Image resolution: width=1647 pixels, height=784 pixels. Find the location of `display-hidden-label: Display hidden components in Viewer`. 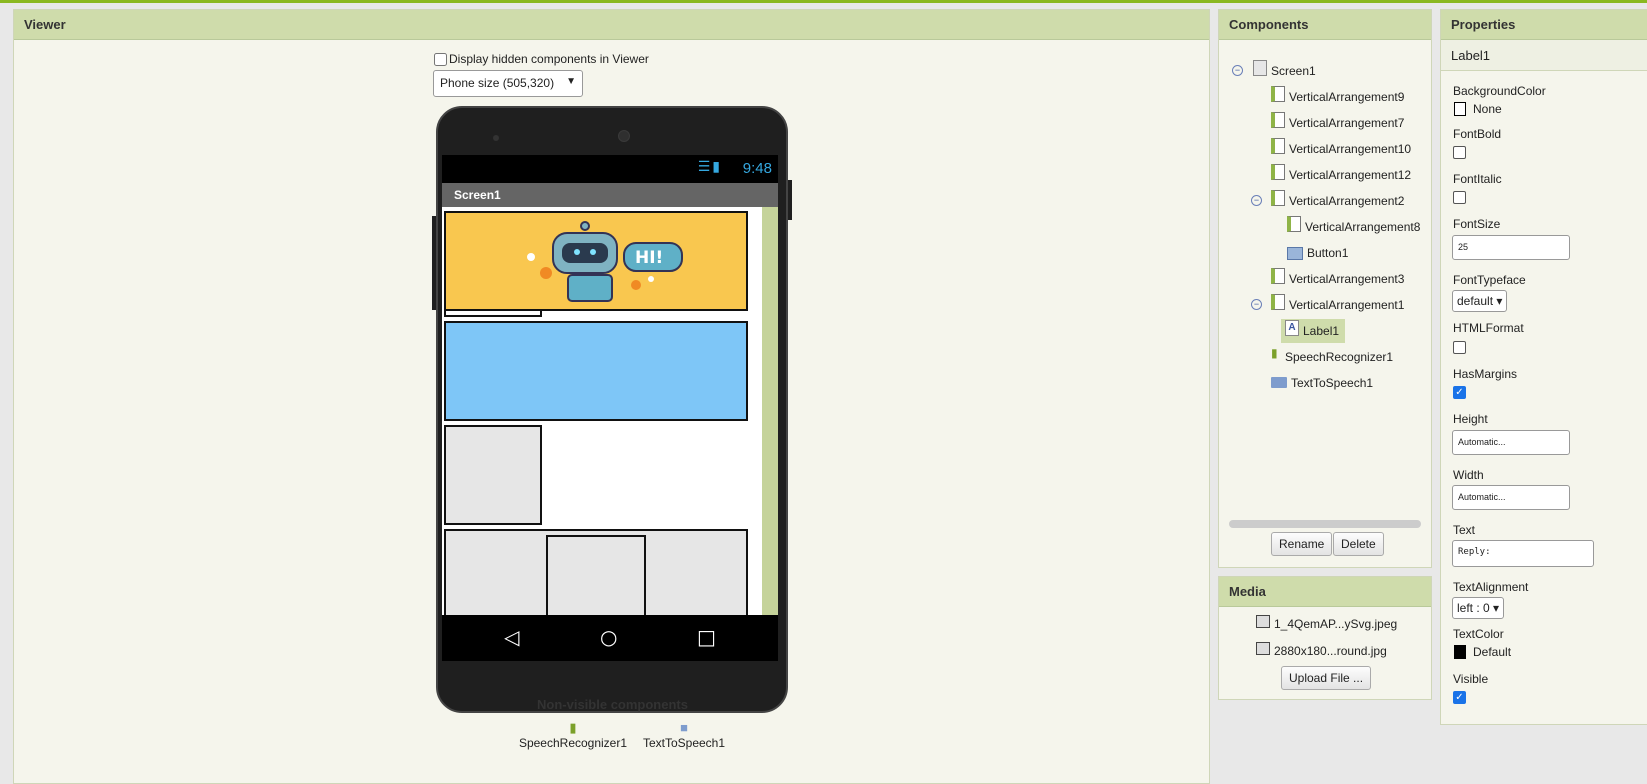

display-hidden-label: Display hidden components in Viewer is located at coordinates (549, 59).